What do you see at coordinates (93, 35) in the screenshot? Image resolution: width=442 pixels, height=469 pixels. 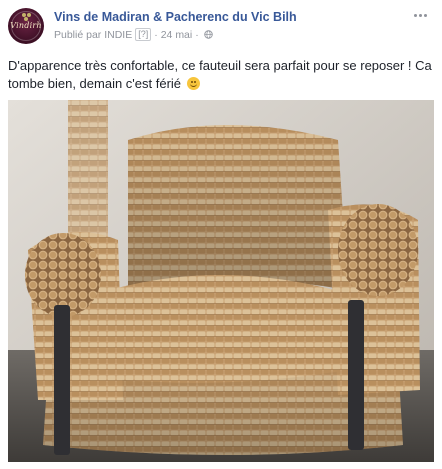 I see `published-by-text: Publié par INDIE` at bounding box center [93, 35].